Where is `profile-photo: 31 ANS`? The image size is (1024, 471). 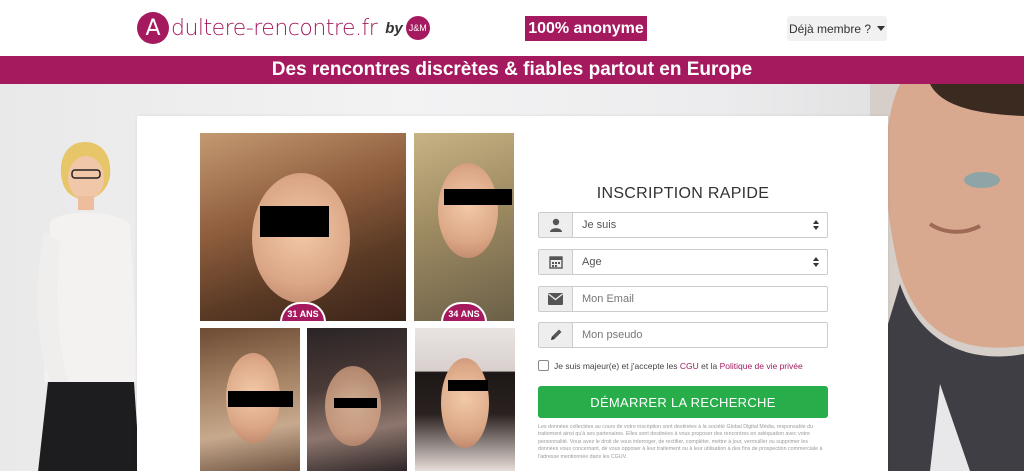 profile-photo: 31 ANS is located at coordinates (303, 227).